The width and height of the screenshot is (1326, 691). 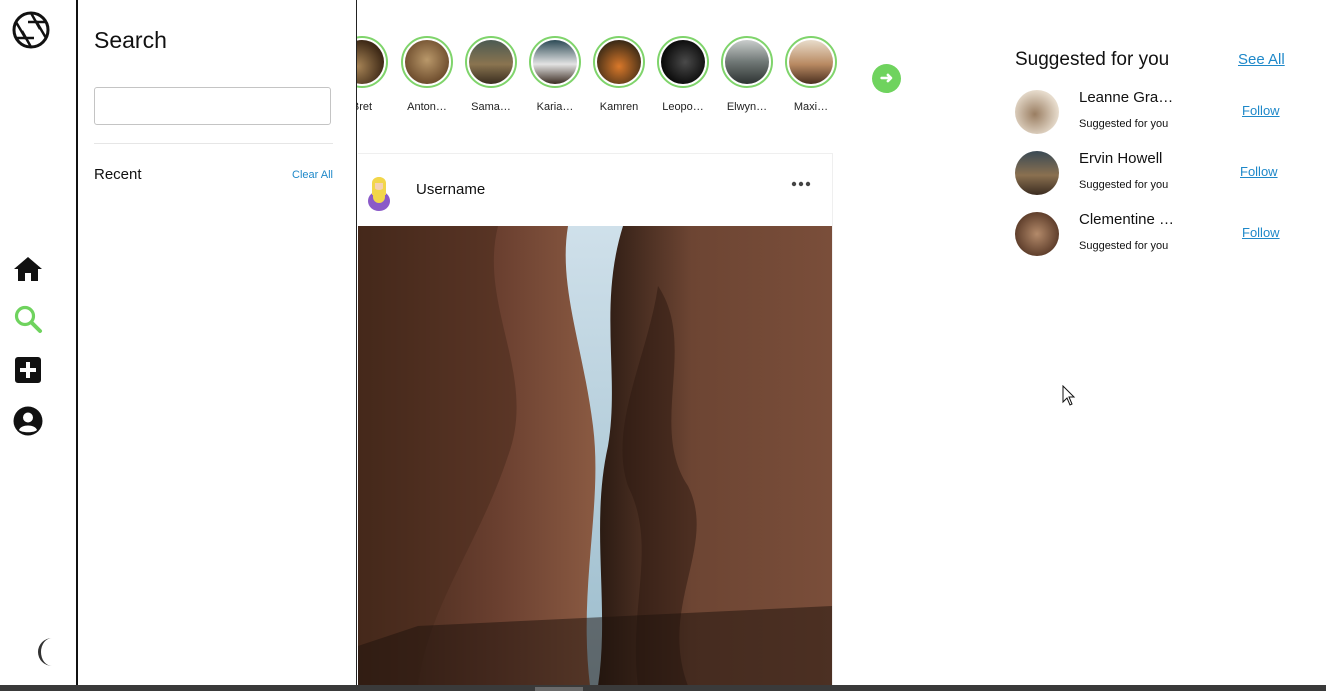 I want to click on arrow-right-icon: ➜, so click(x=886, y=78).